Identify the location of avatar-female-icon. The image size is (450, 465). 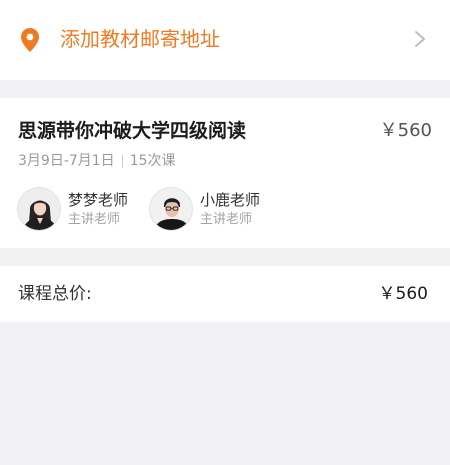
(39, 209).